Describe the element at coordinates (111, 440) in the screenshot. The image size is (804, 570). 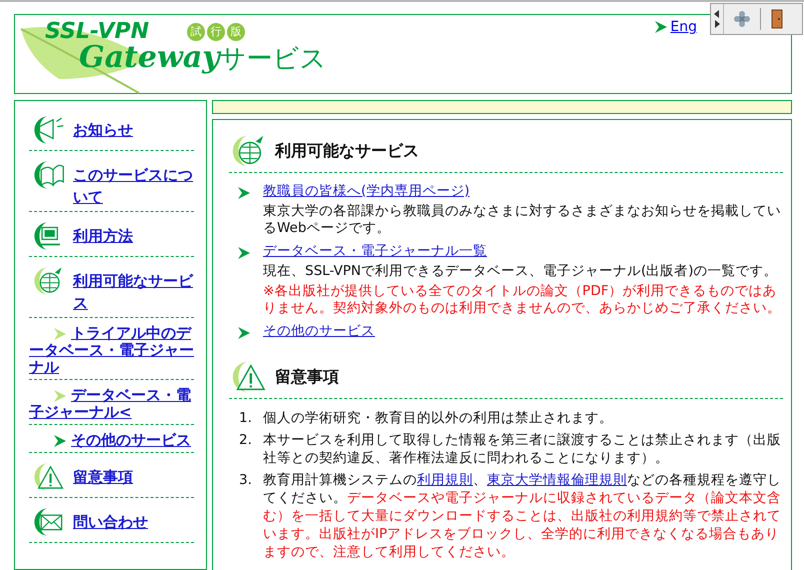
I see `sidebar-link: その他のサービス` at that location.